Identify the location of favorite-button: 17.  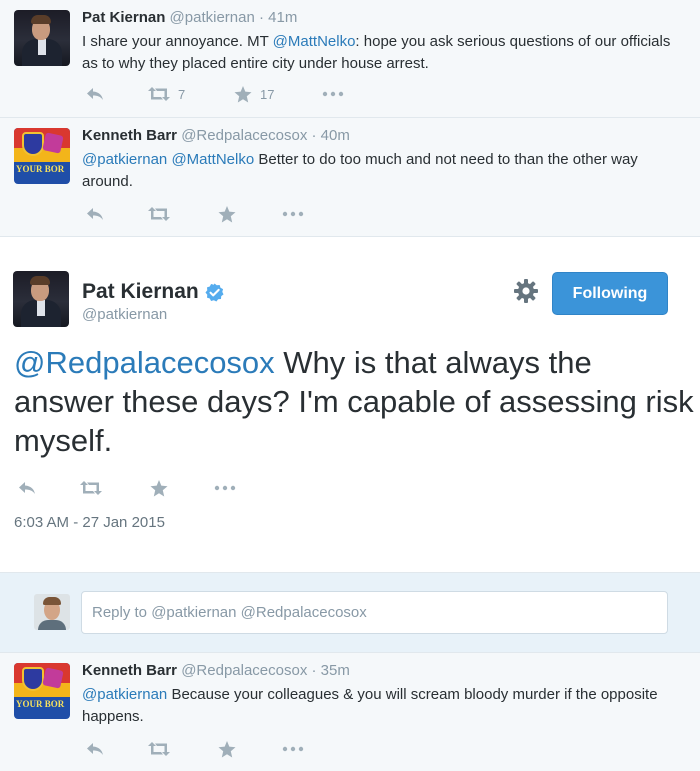
(254, 94).